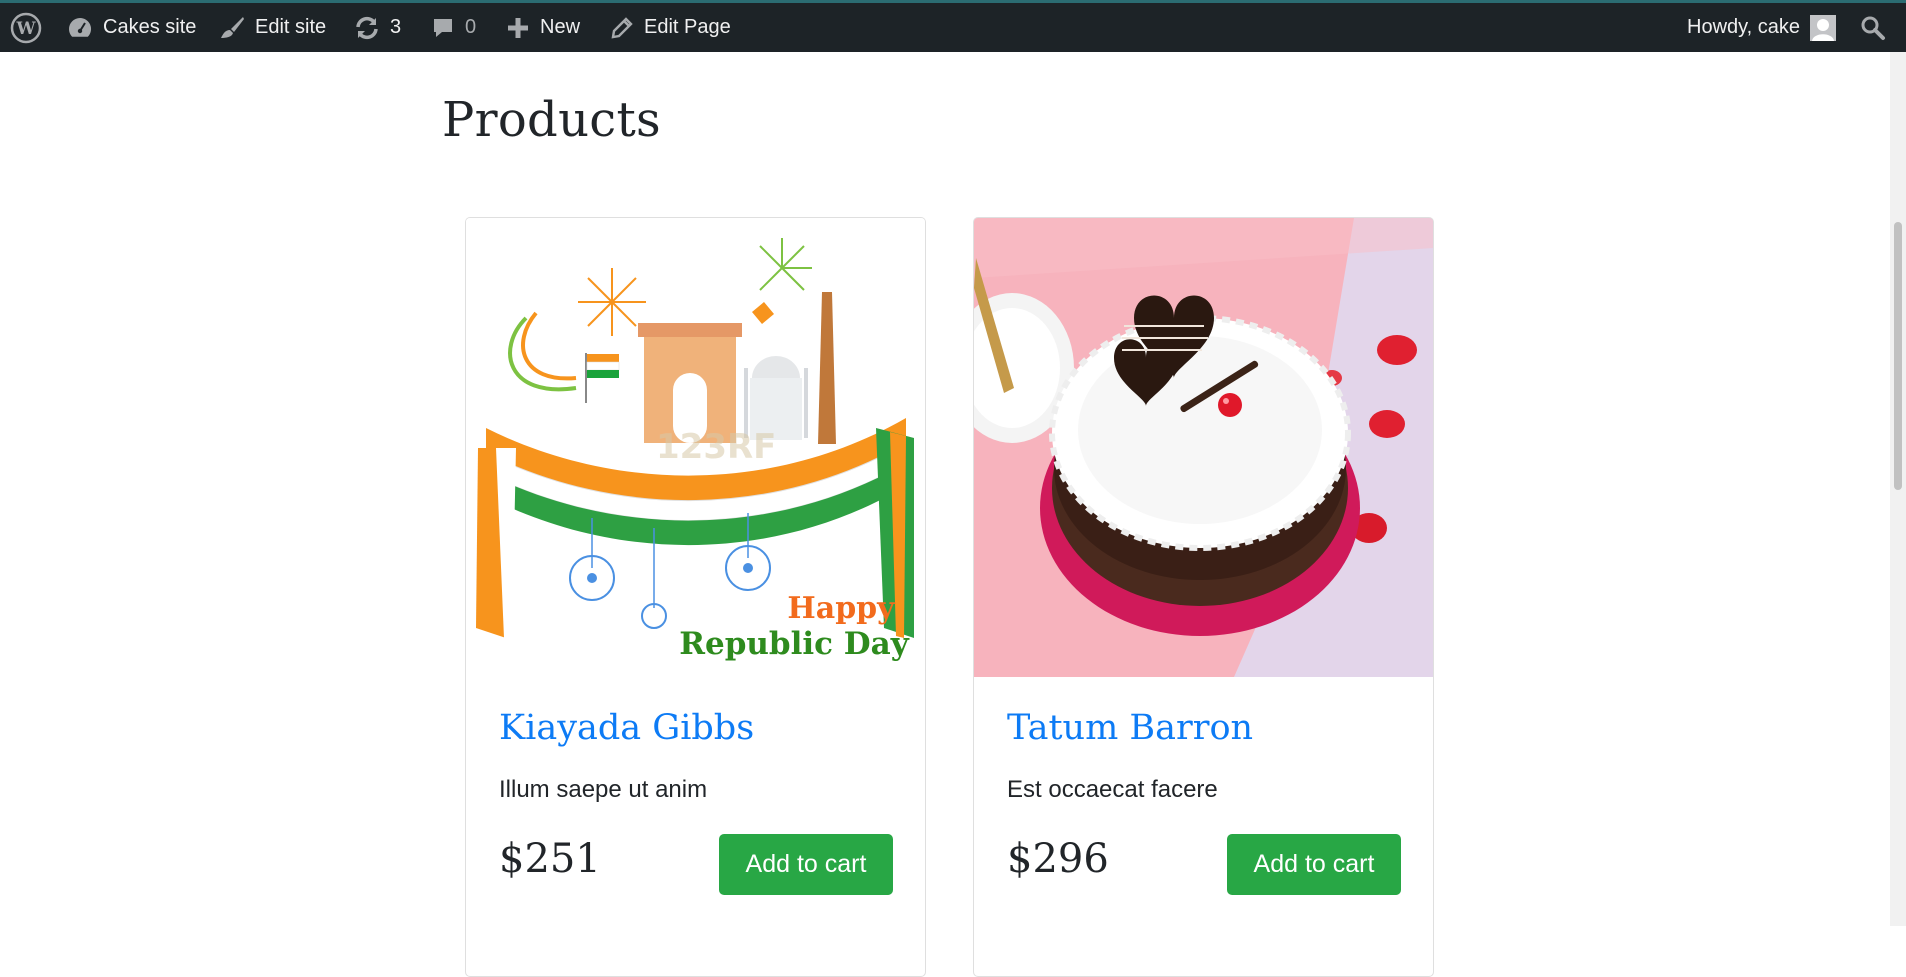 The width and height of the screenshot is (1906, 977). Describe the element at coordinates (80, 28) in the screenshot. I see `dashboard-gauge-icon` at that location.